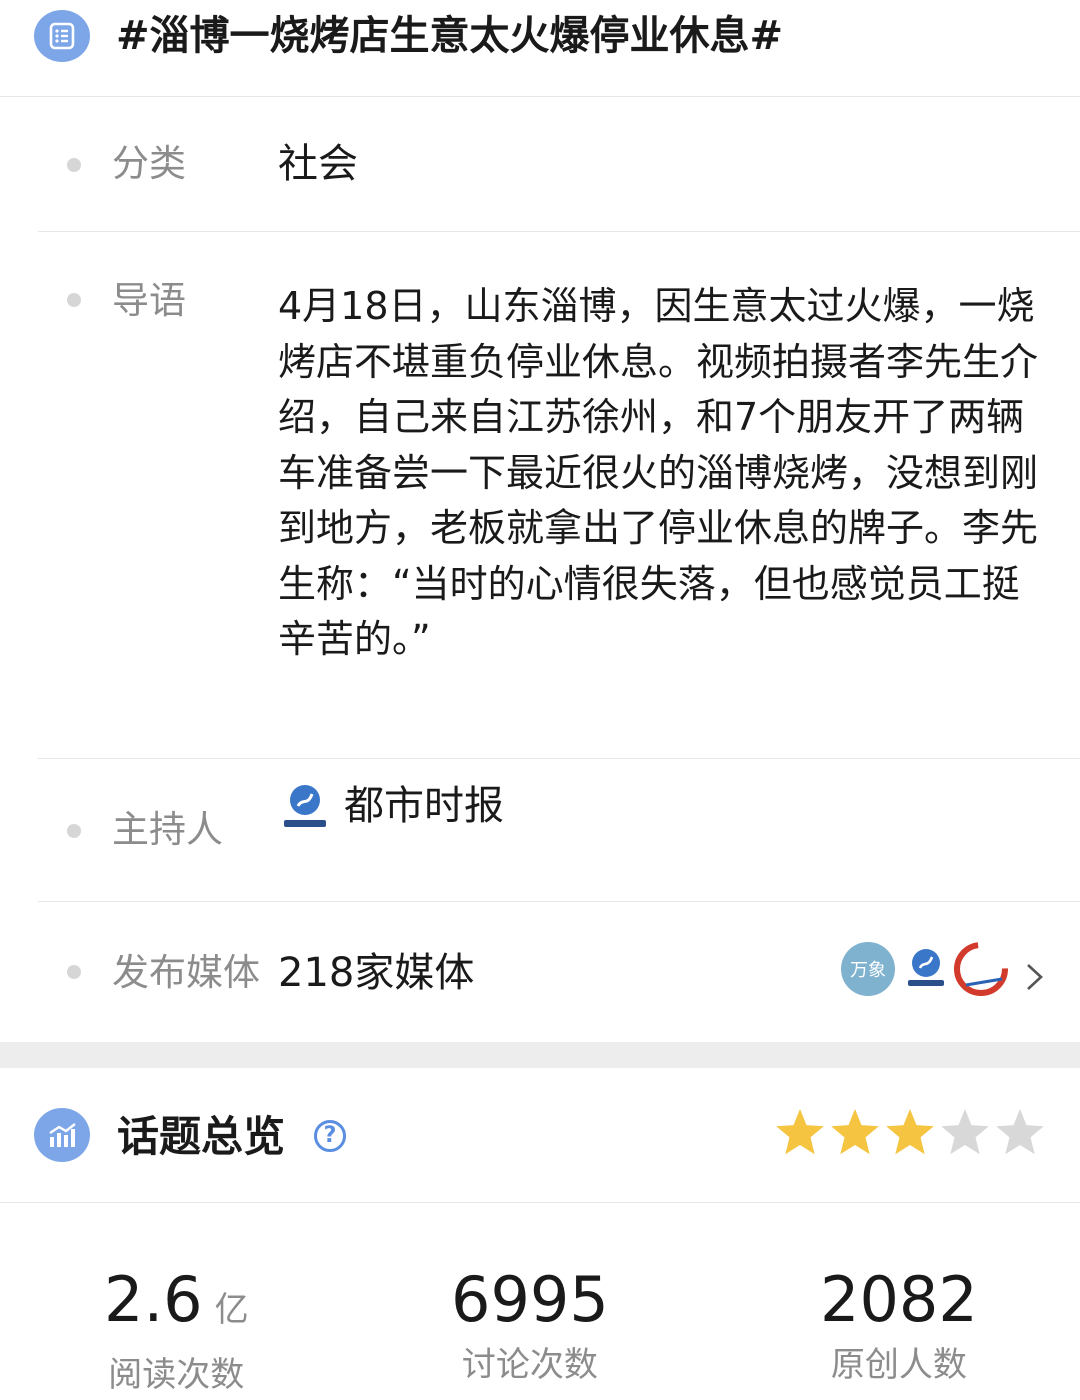 This screenshot has height=1400, width=1080. Describe the element at coordinates (149, 300) in the screenshot. I see `intro-label: 导语` at that location.